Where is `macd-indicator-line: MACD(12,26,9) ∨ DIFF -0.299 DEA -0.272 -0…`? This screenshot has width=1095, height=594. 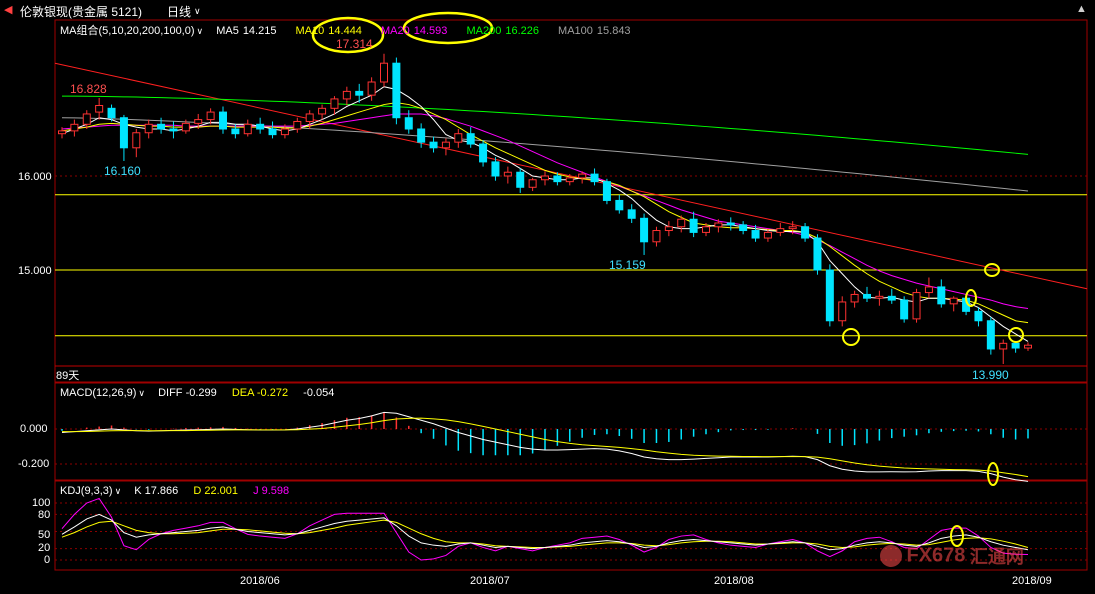
macd-indicator-line: MACD(12,26,9) ∨ DIFF -0.299 DEA -0.272 -0… is located at coordinates (201, 393).